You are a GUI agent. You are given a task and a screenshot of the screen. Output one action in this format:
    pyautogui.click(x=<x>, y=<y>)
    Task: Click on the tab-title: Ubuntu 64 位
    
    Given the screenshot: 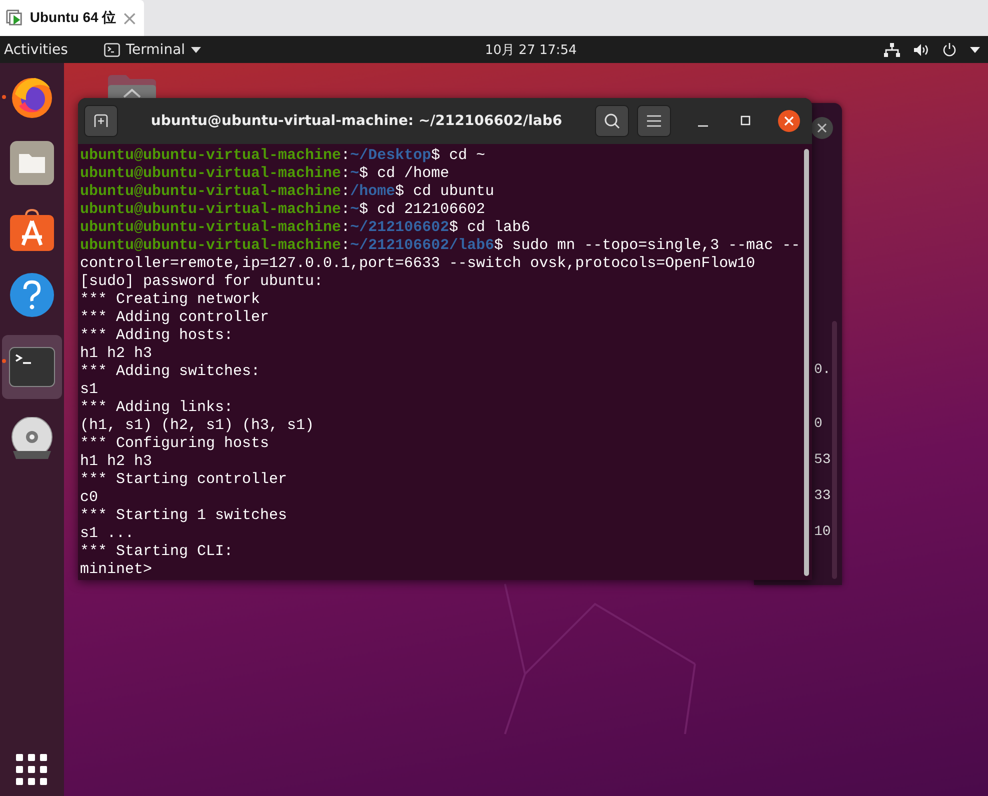 What is the action you would take?
    pyautogui.click(x=73, y=18)
    